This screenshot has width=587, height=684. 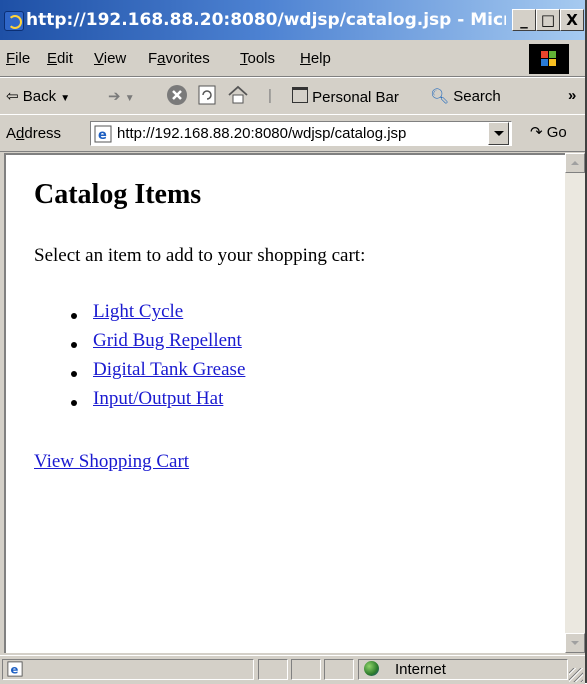 What do you see at coordinates (114, 96) in the screenshot?
I see `forward-arrow-icon: ➔` at bounding box center [114, 96].